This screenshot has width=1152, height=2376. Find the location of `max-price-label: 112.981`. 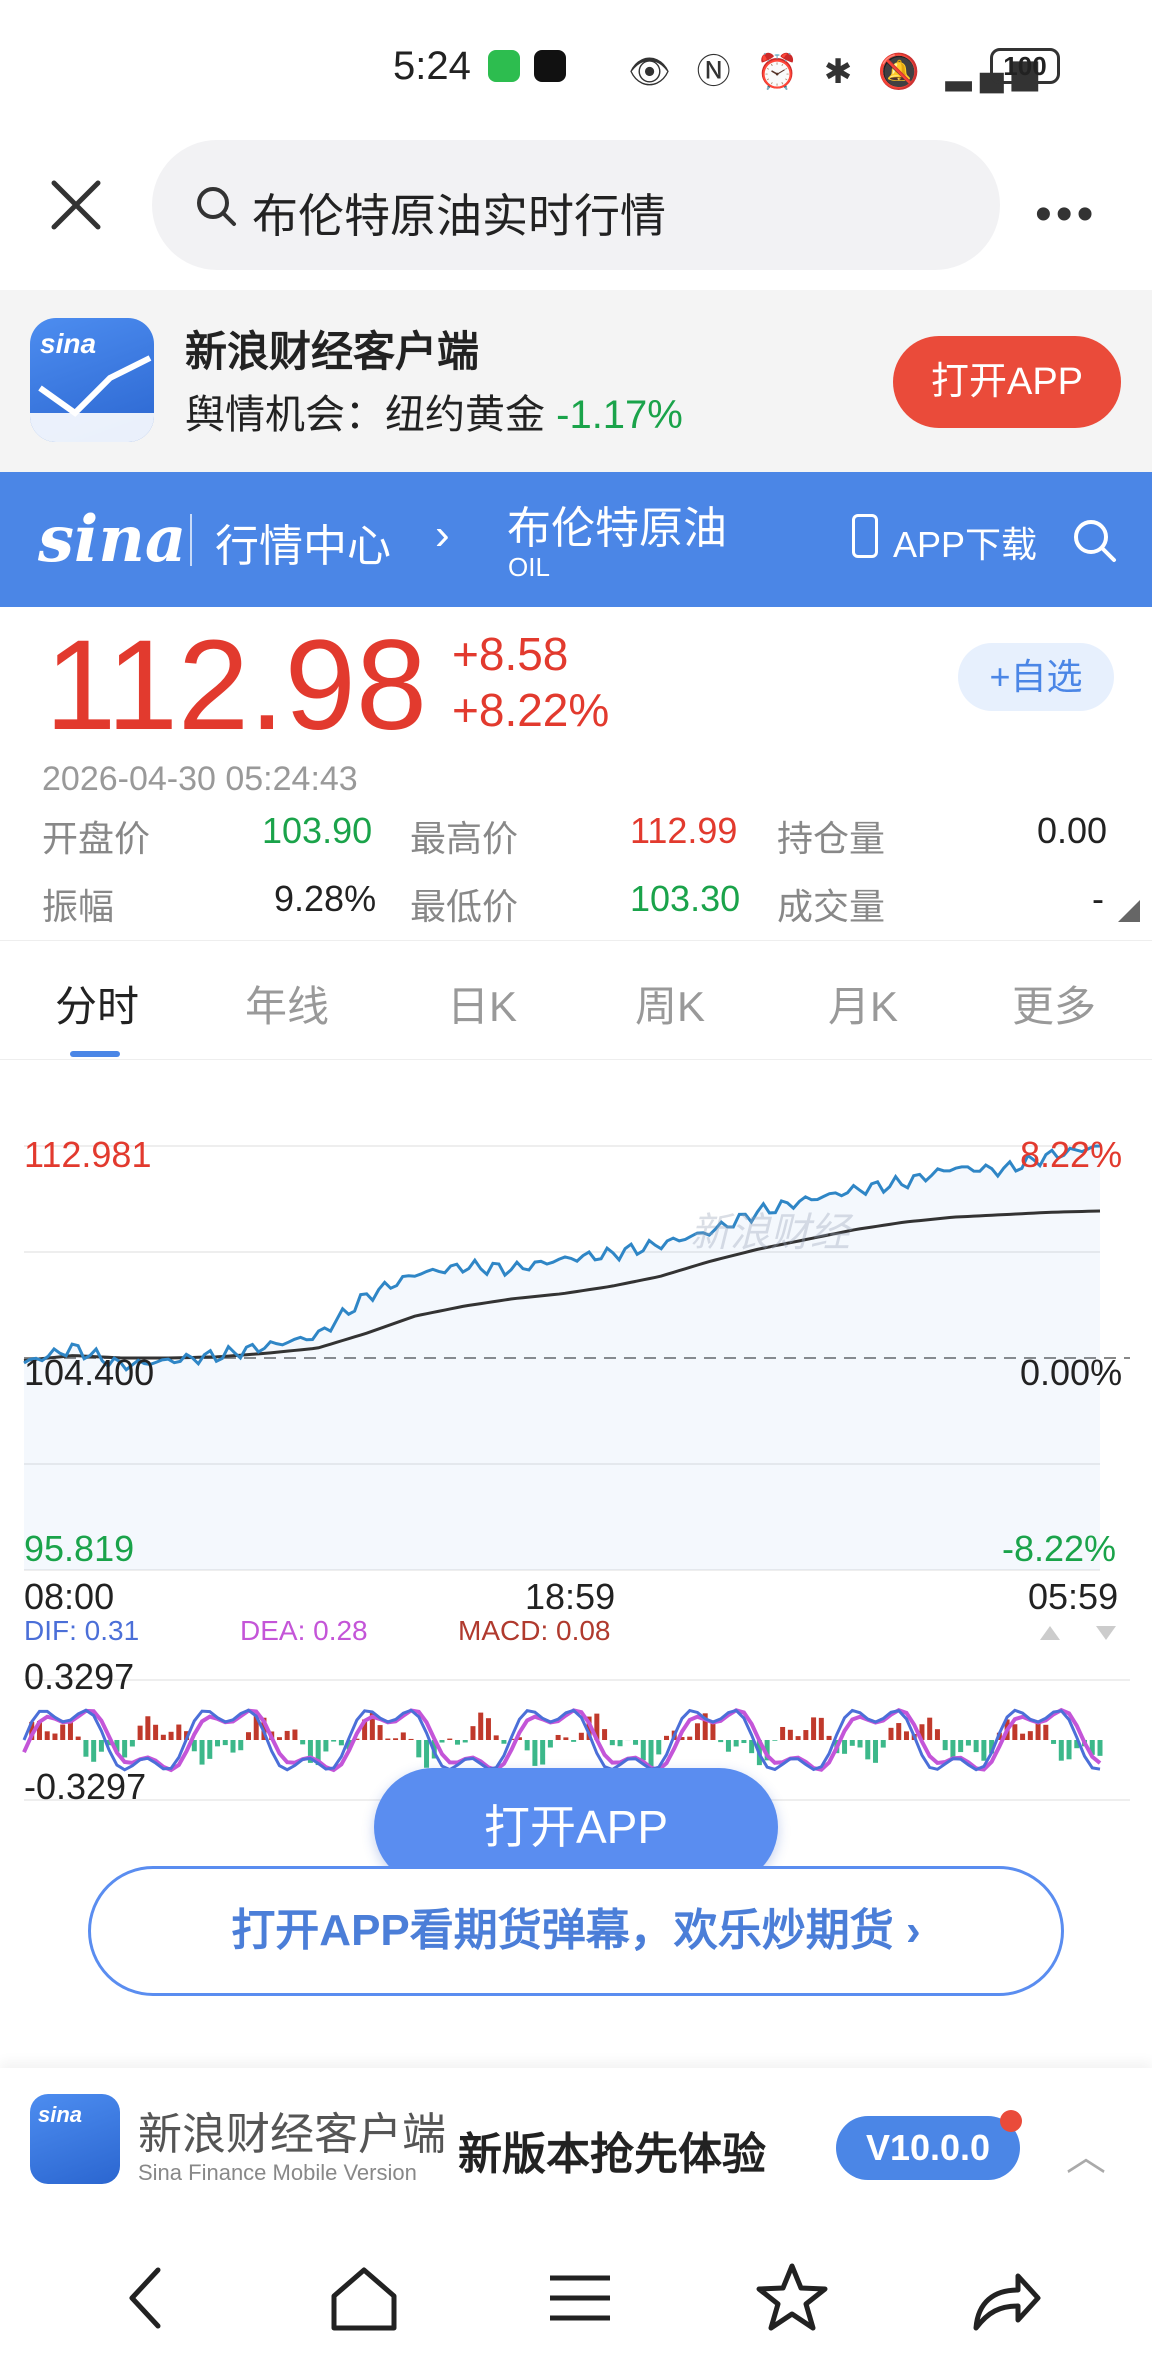

max-price-label: 112.981 is located at coordinates (88, 1154).